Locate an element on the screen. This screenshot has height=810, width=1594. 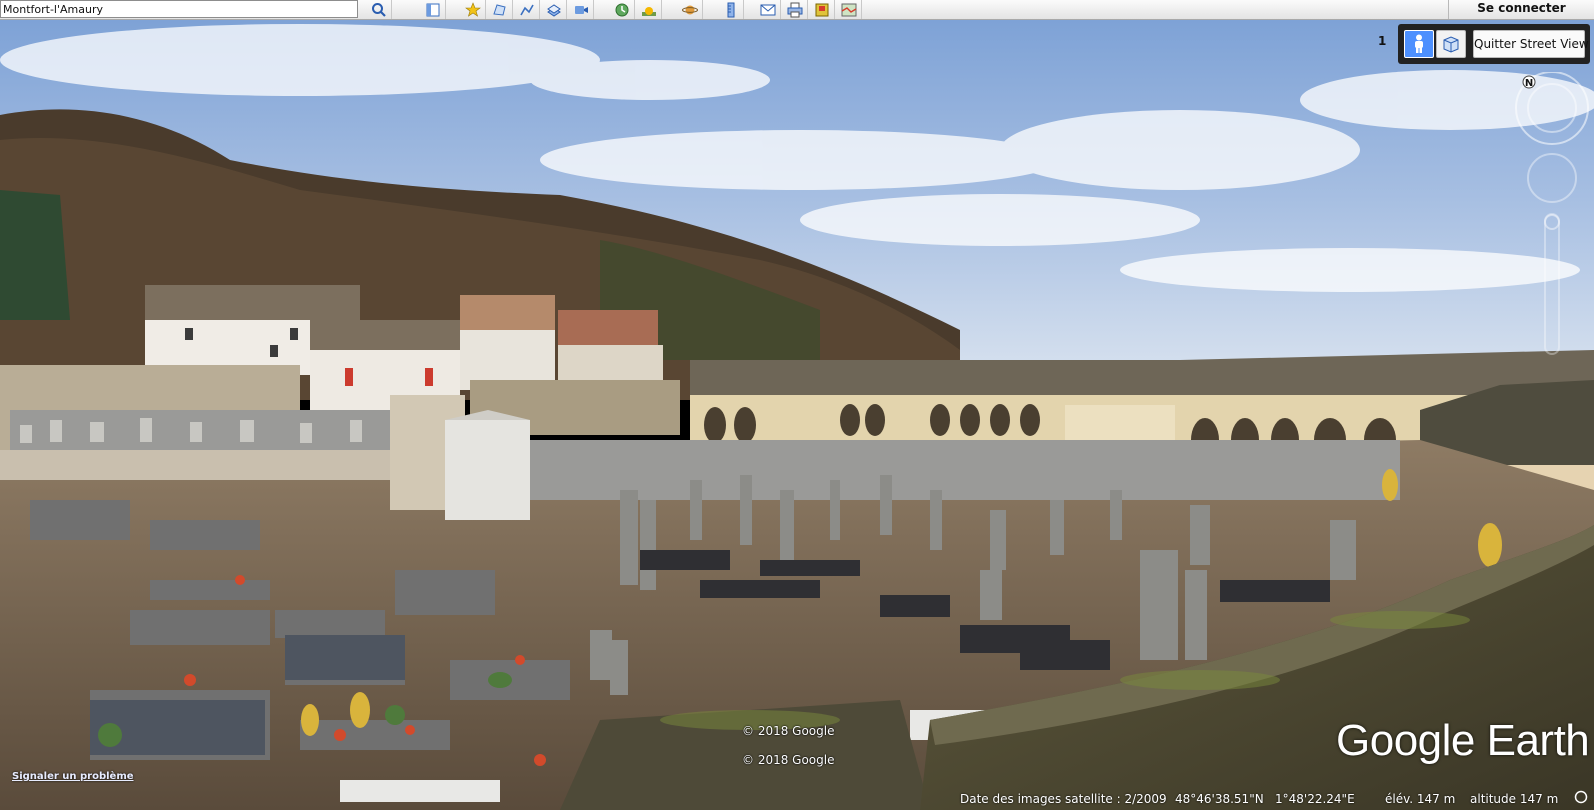
record-tour-button is located at coordinates (581, 9).